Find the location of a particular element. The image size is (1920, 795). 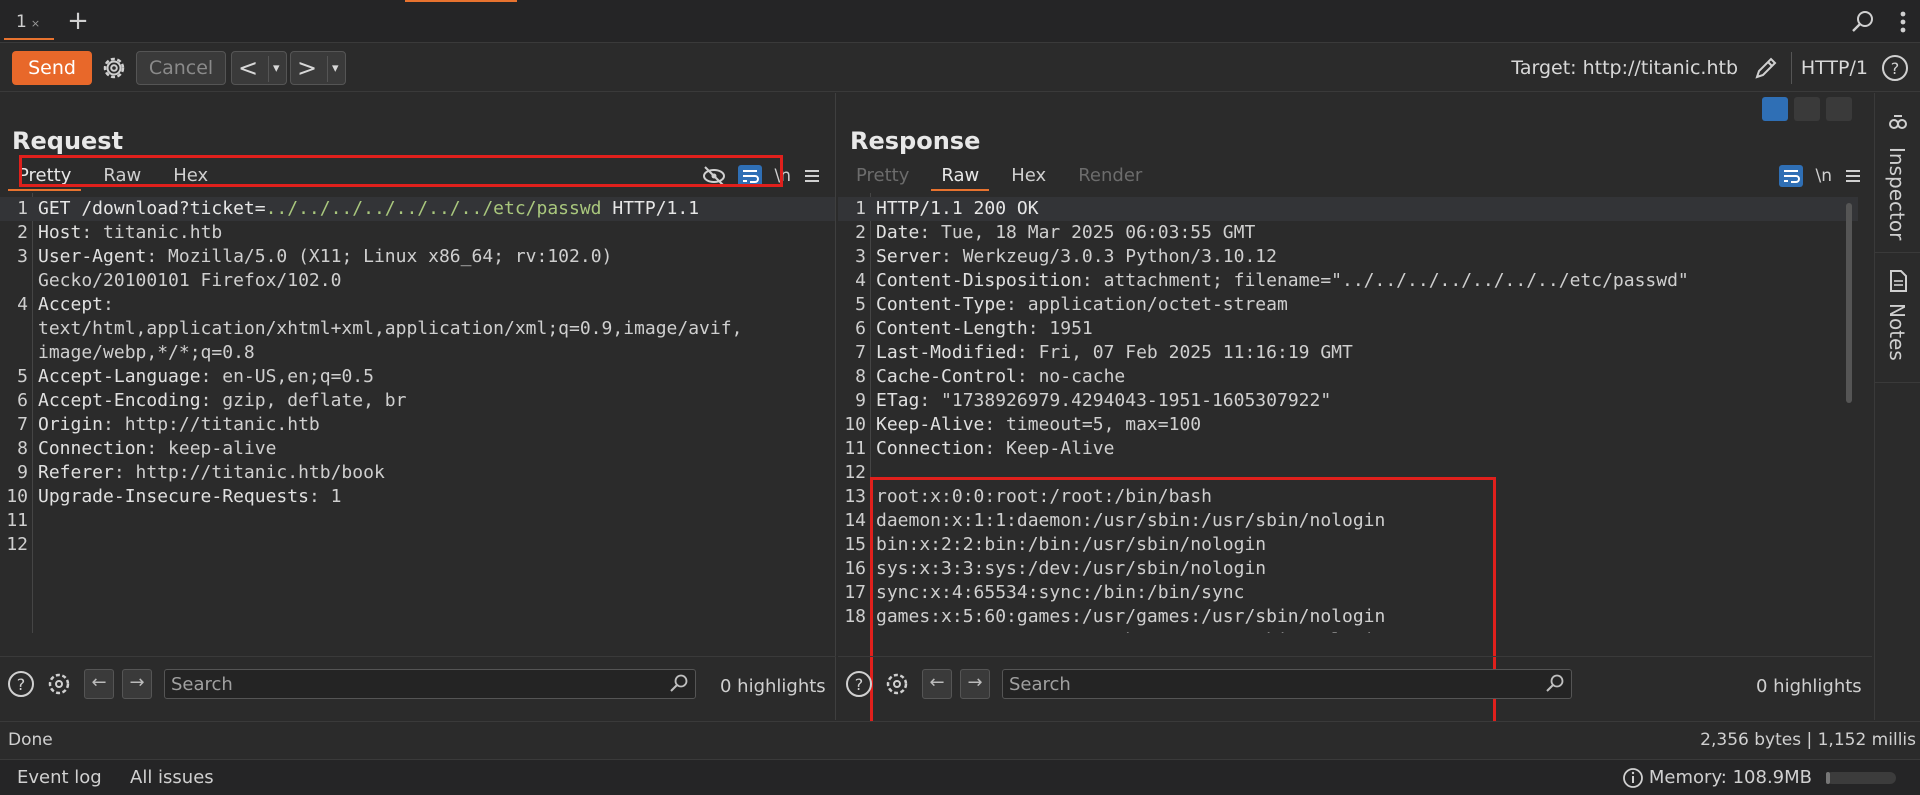

line-content: Gecko/20100101 Firefox/102.0 is located at coordinates (189, 281).